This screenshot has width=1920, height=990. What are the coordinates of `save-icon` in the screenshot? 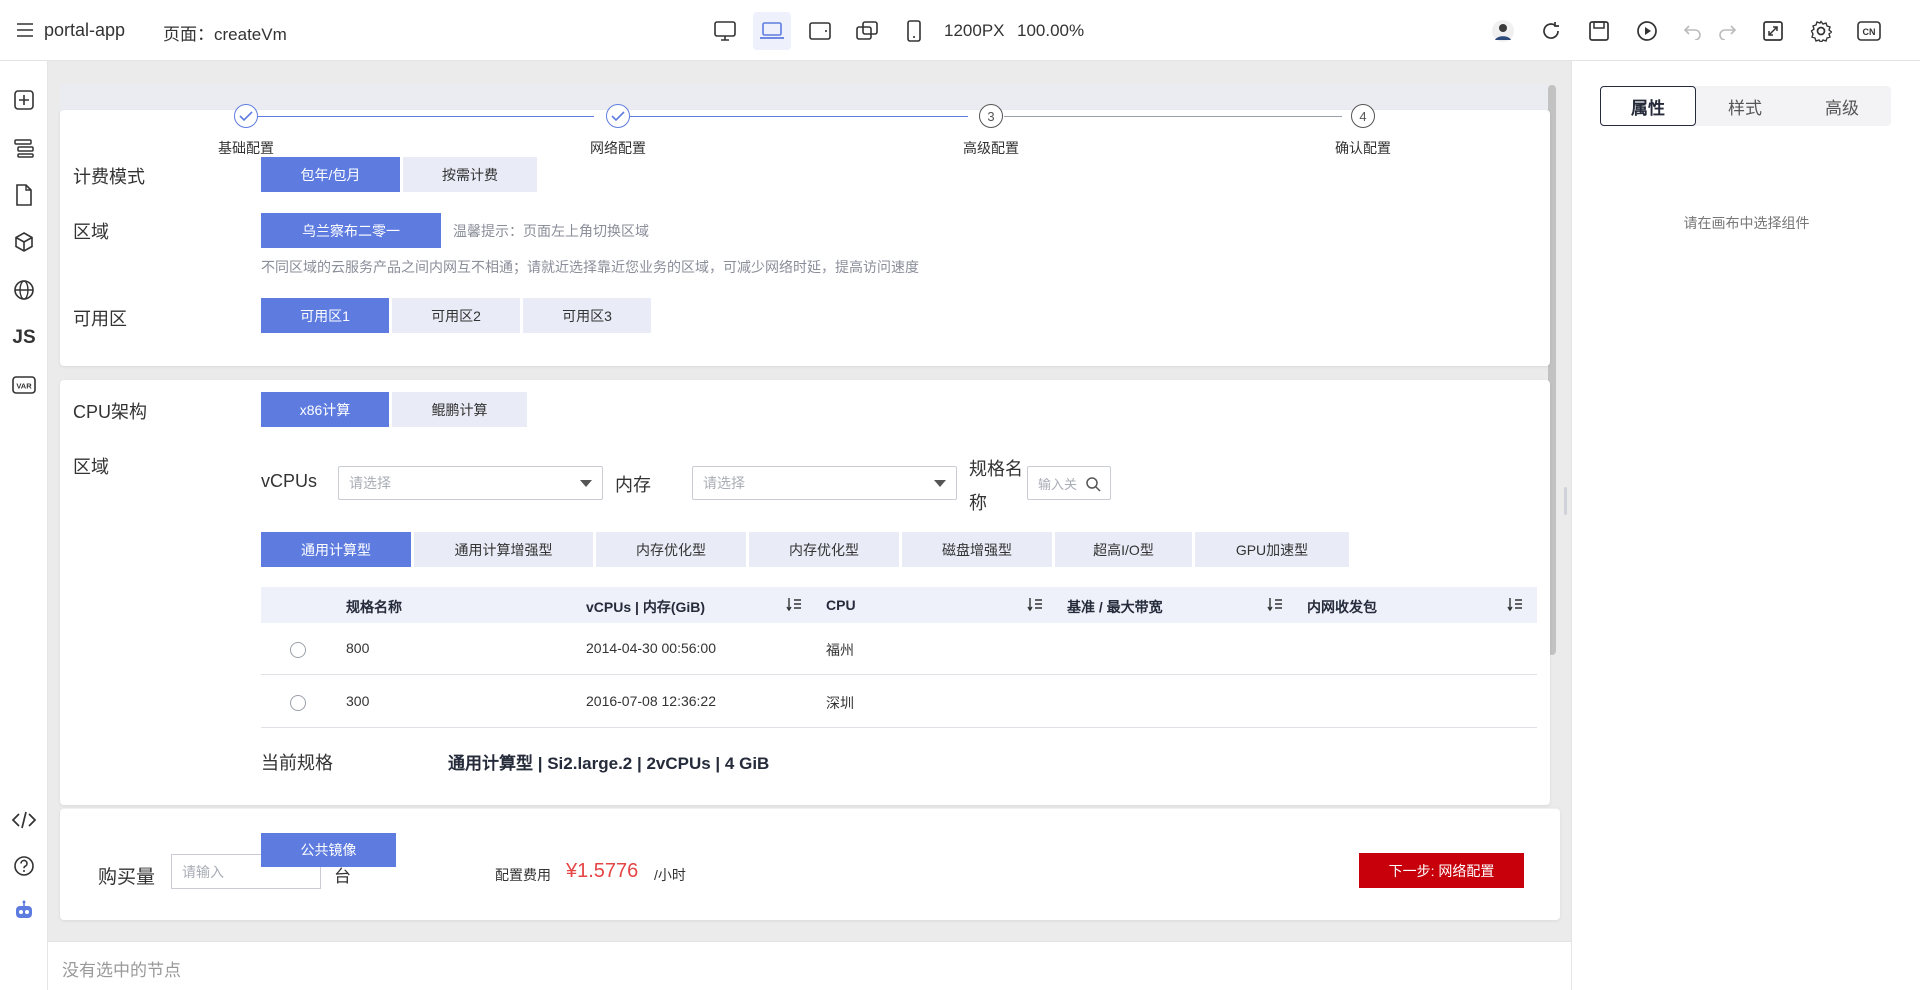 It's located at (1599, 31).